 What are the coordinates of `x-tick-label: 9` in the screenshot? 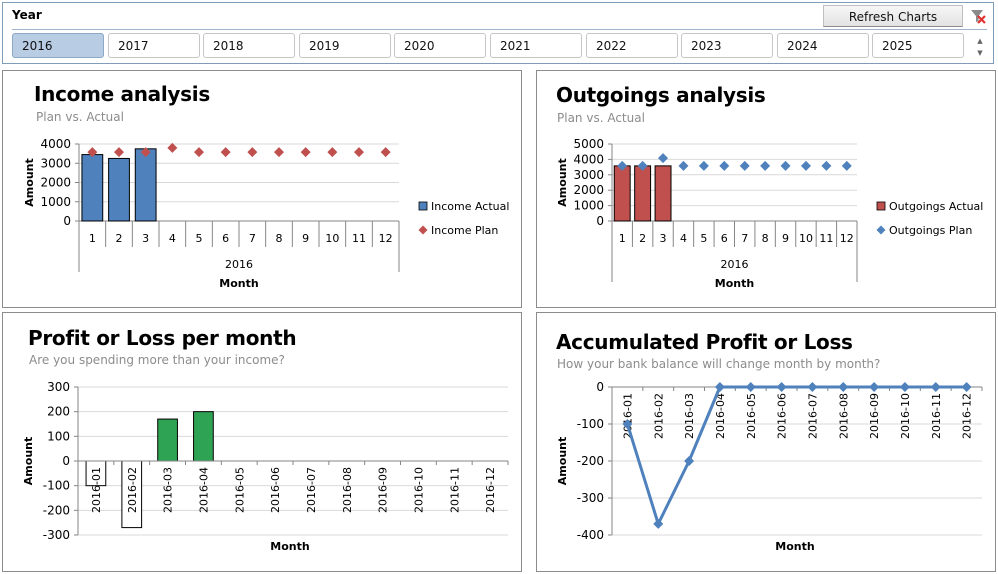 It's located at (305, 238).